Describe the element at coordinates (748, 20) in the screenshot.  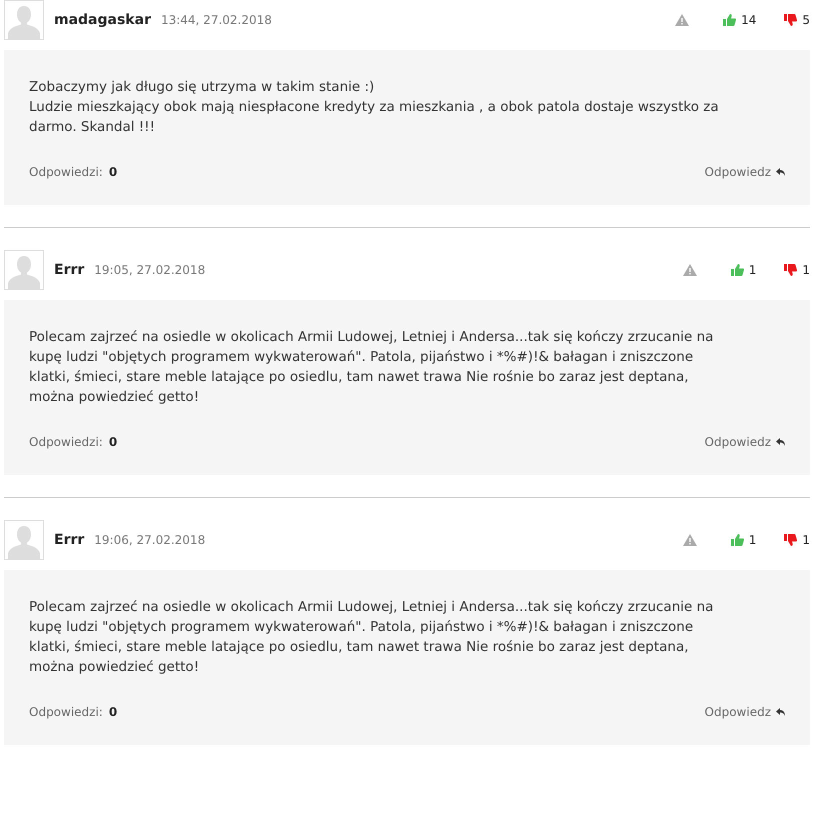
I see `upvote-count: 14` at that location.